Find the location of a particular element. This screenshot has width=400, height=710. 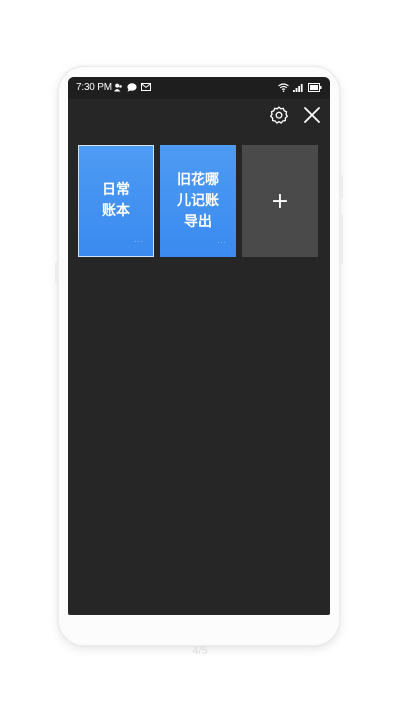

status-time: 7:30 PM is located at coordinates (94, 87).